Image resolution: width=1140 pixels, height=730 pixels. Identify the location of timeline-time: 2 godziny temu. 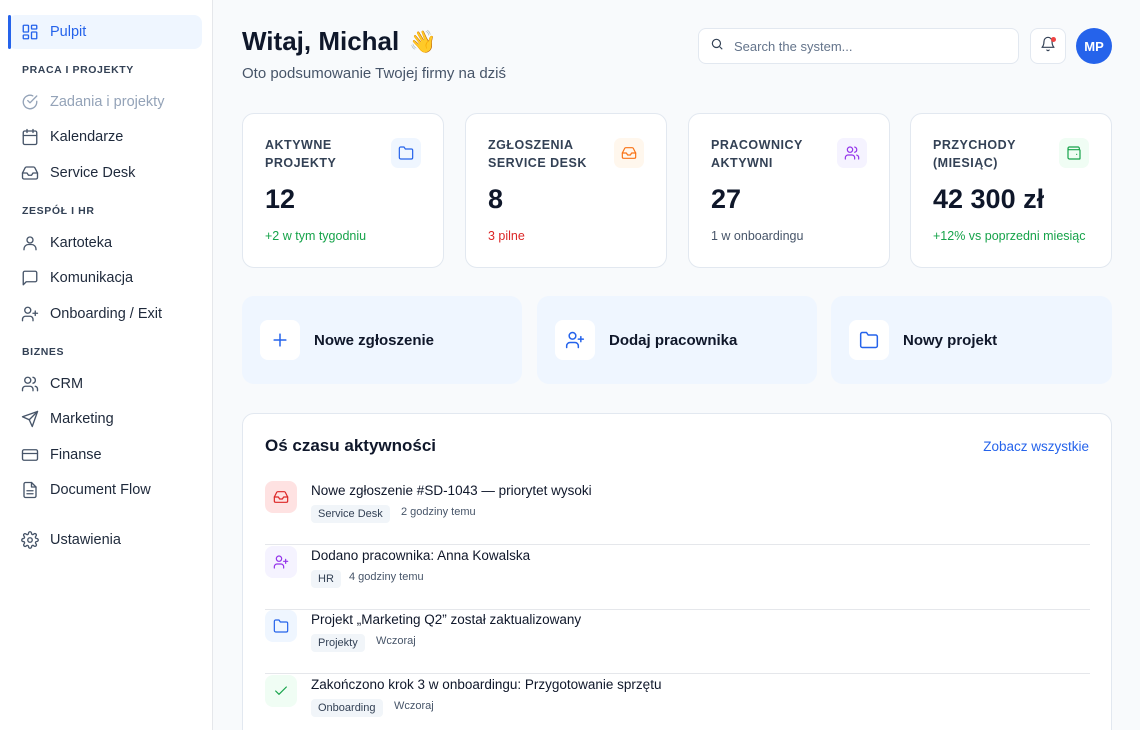
(438, 512).